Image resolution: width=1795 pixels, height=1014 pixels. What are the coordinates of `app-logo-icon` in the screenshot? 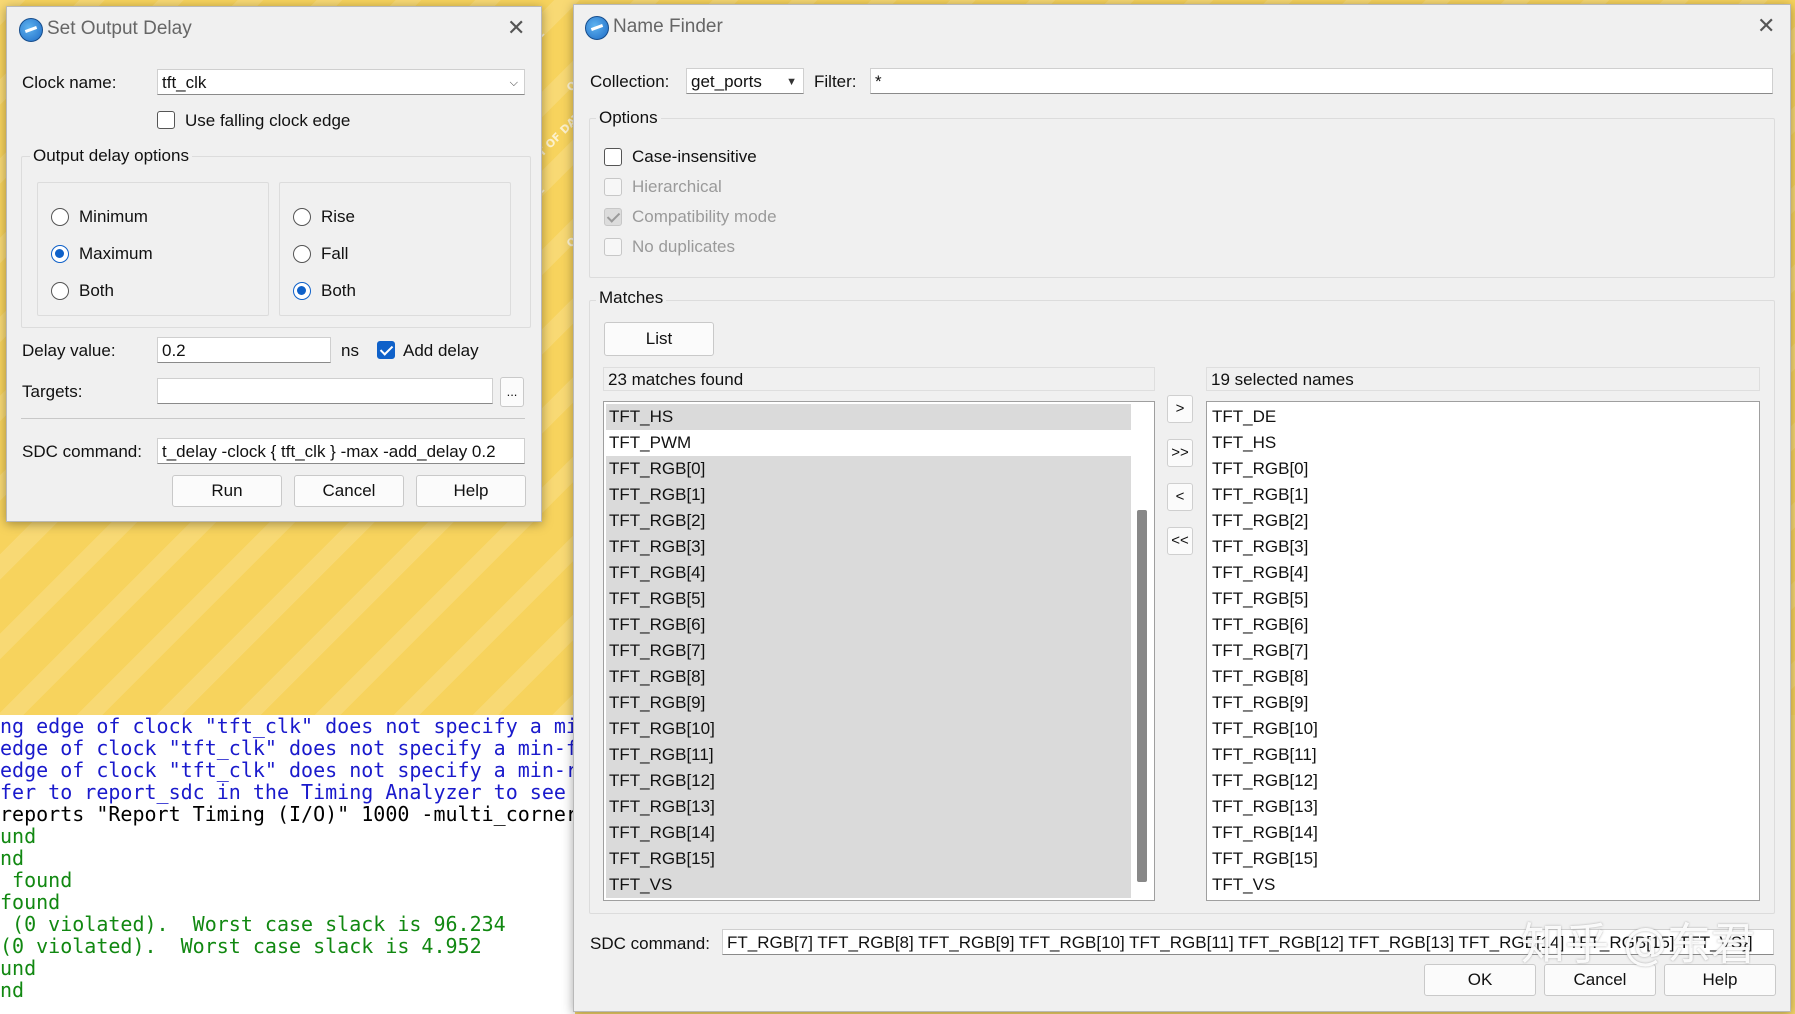 It's located at (597, 28).